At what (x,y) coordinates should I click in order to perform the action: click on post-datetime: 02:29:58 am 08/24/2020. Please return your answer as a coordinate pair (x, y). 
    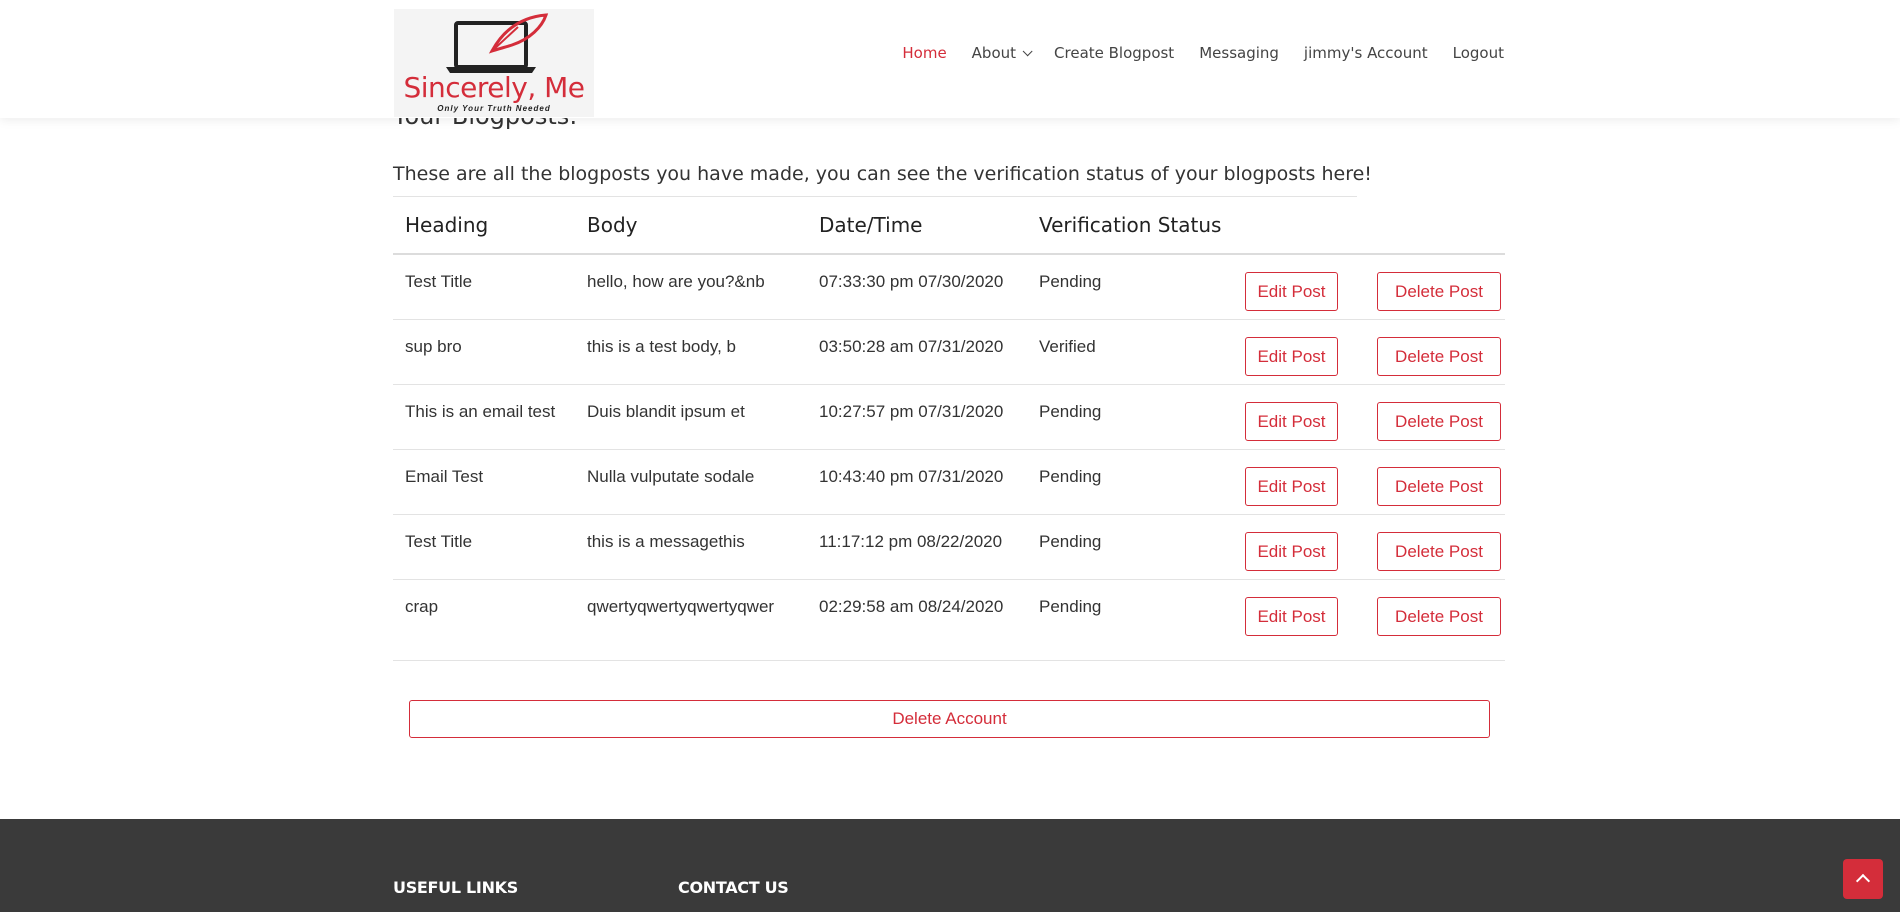
    Looking at the image, I should click on (917, 620).